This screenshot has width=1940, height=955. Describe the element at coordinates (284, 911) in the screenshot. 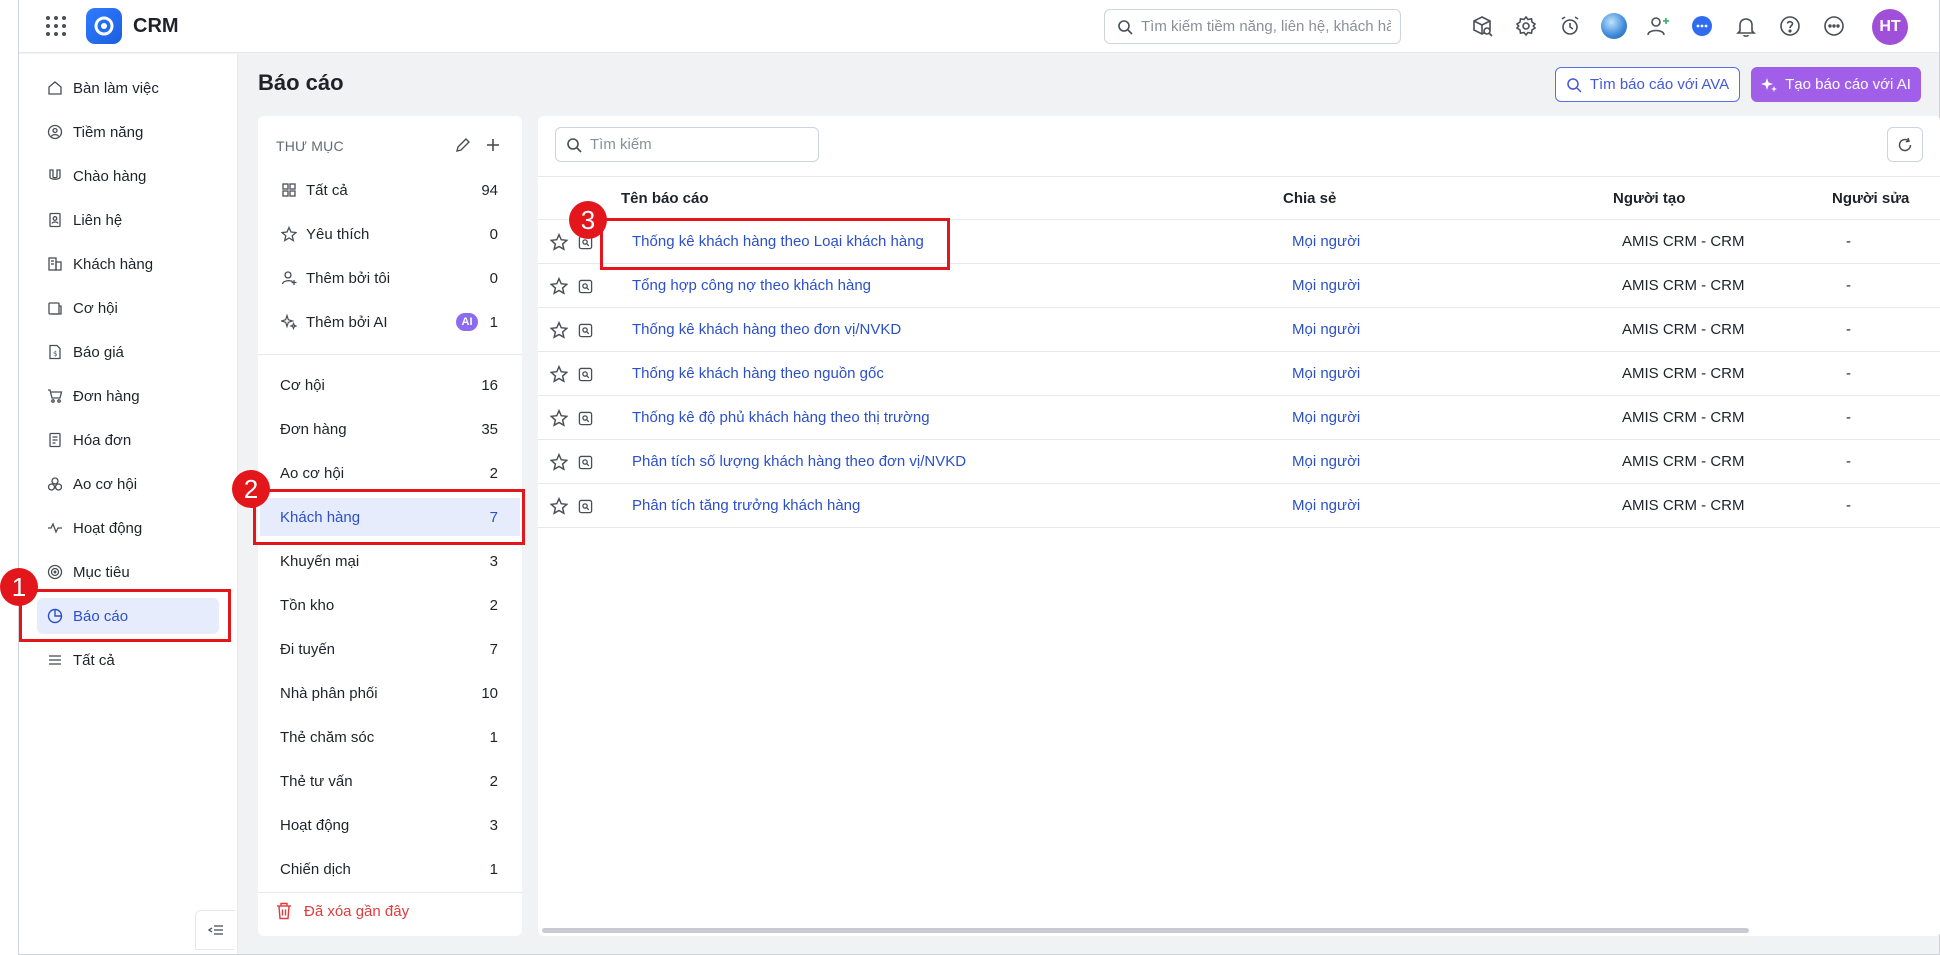

I see `trash-icon` at that location.